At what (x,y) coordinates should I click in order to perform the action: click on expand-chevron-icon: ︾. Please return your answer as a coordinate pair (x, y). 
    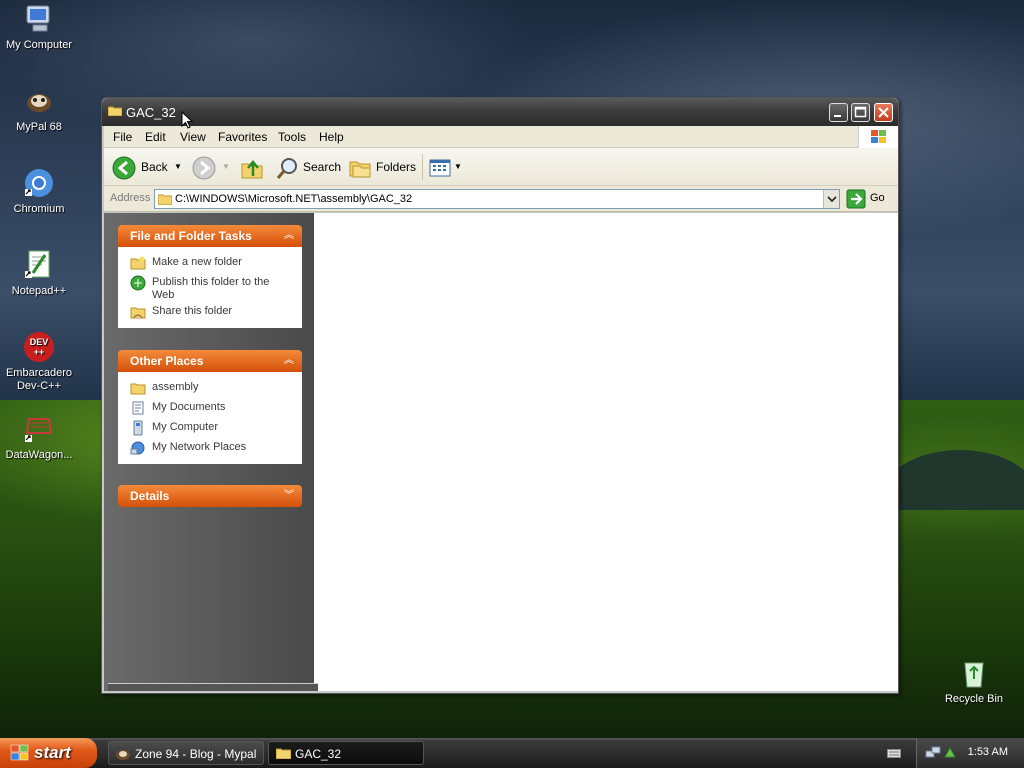
    Looking at the image, I should click on (289, 496).